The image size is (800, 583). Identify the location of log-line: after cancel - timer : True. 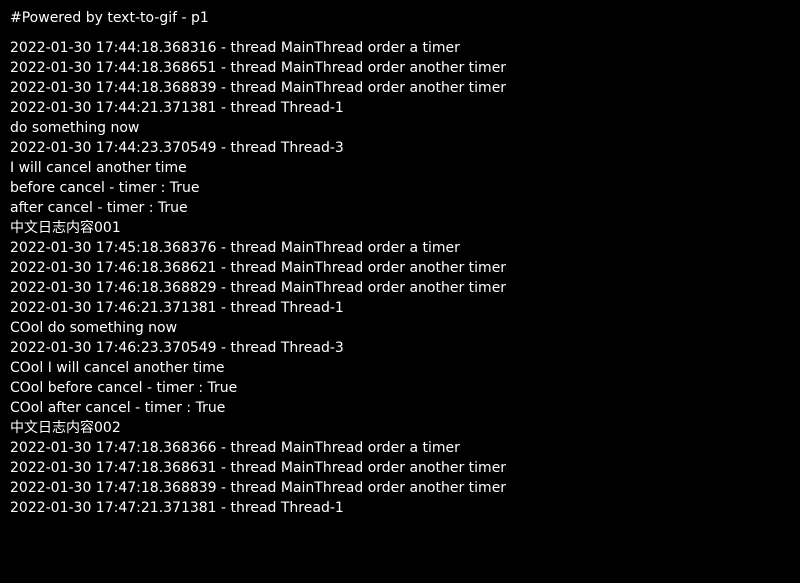
(99, 208).